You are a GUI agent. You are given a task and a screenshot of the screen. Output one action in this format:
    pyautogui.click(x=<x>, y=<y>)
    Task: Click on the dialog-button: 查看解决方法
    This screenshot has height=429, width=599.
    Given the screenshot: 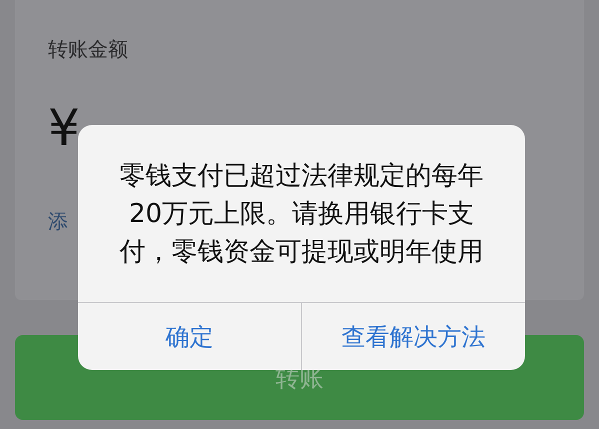 What is the action you would take?
    pyautogui.click(x=413, y=336)
    